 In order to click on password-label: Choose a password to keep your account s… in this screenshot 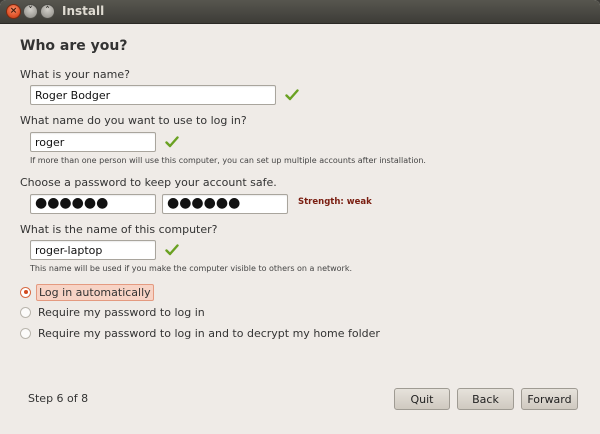, I will do `click(148, 182)`.